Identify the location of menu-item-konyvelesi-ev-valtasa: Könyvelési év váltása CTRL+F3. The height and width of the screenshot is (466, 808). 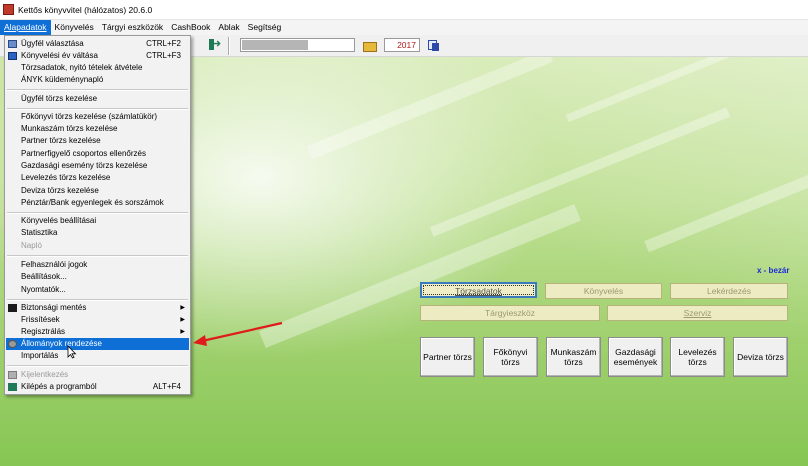
(97, 56).